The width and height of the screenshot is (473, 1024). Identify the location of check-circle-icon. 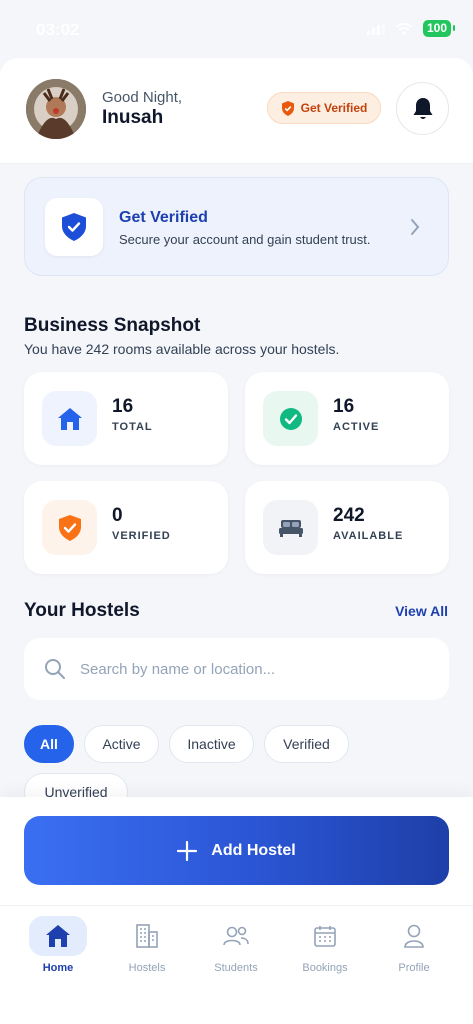
(290, 418).